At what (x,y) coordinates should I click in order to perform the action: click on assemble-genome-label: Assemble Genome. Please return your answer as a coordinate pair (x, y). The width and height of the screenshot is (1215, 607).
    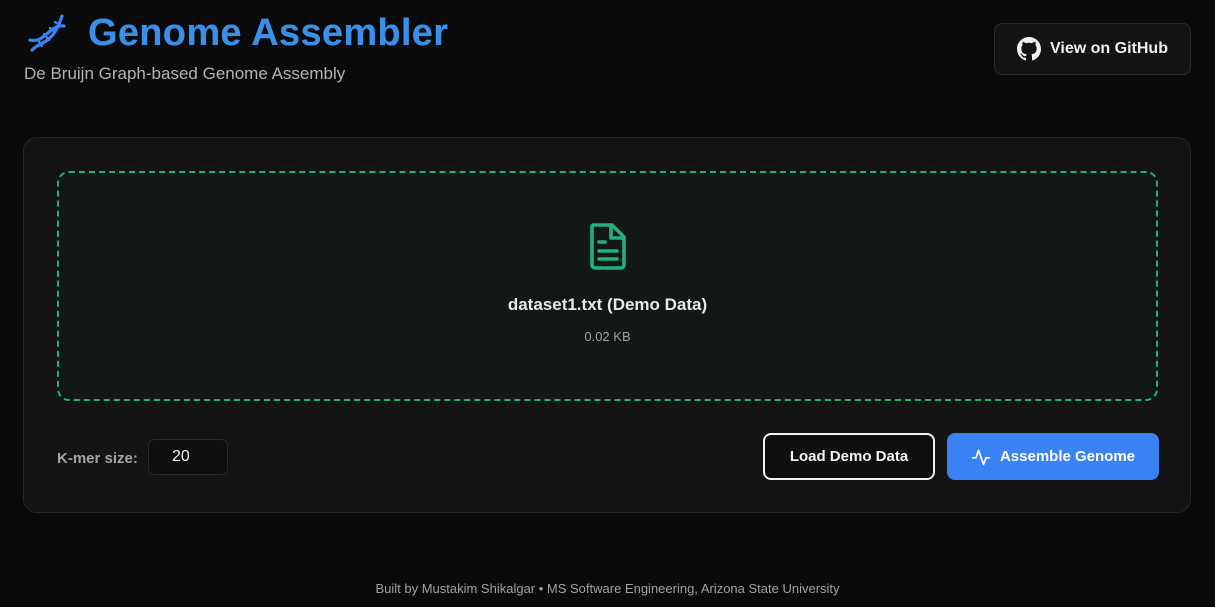
    Looking at the image, I should click on (1067, 456).